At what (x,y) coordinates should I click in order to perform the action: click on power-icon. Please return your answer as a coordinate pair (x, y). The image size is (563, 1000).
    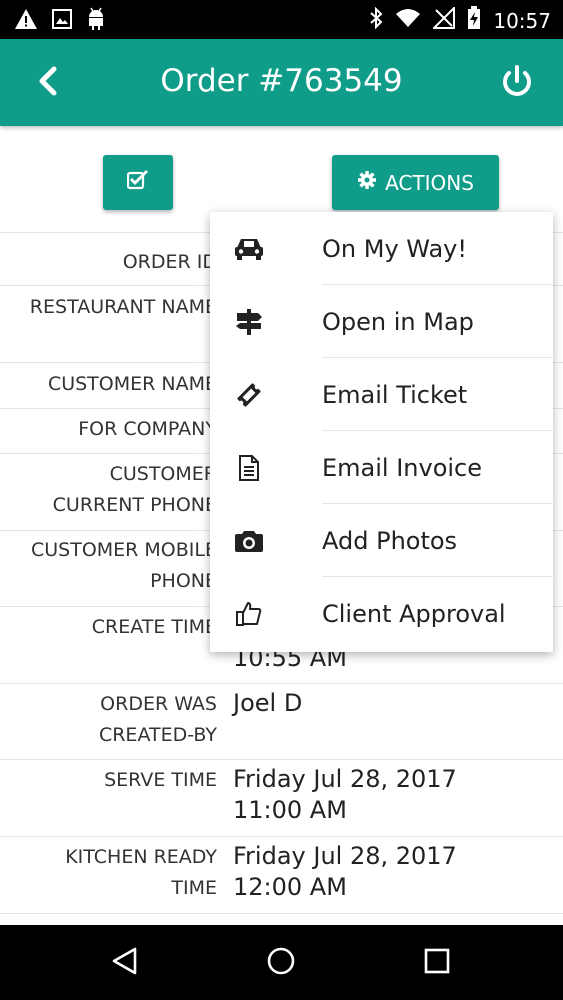
    Looking at the image, I should click on (517, 86).